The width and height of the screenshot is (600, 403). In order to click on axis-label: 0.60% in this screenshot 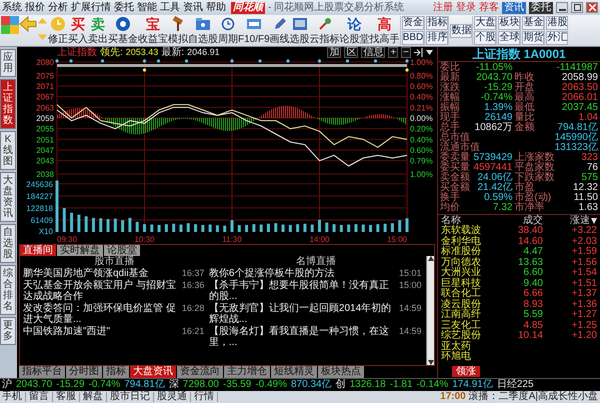, I will do `click(421, 150)`.